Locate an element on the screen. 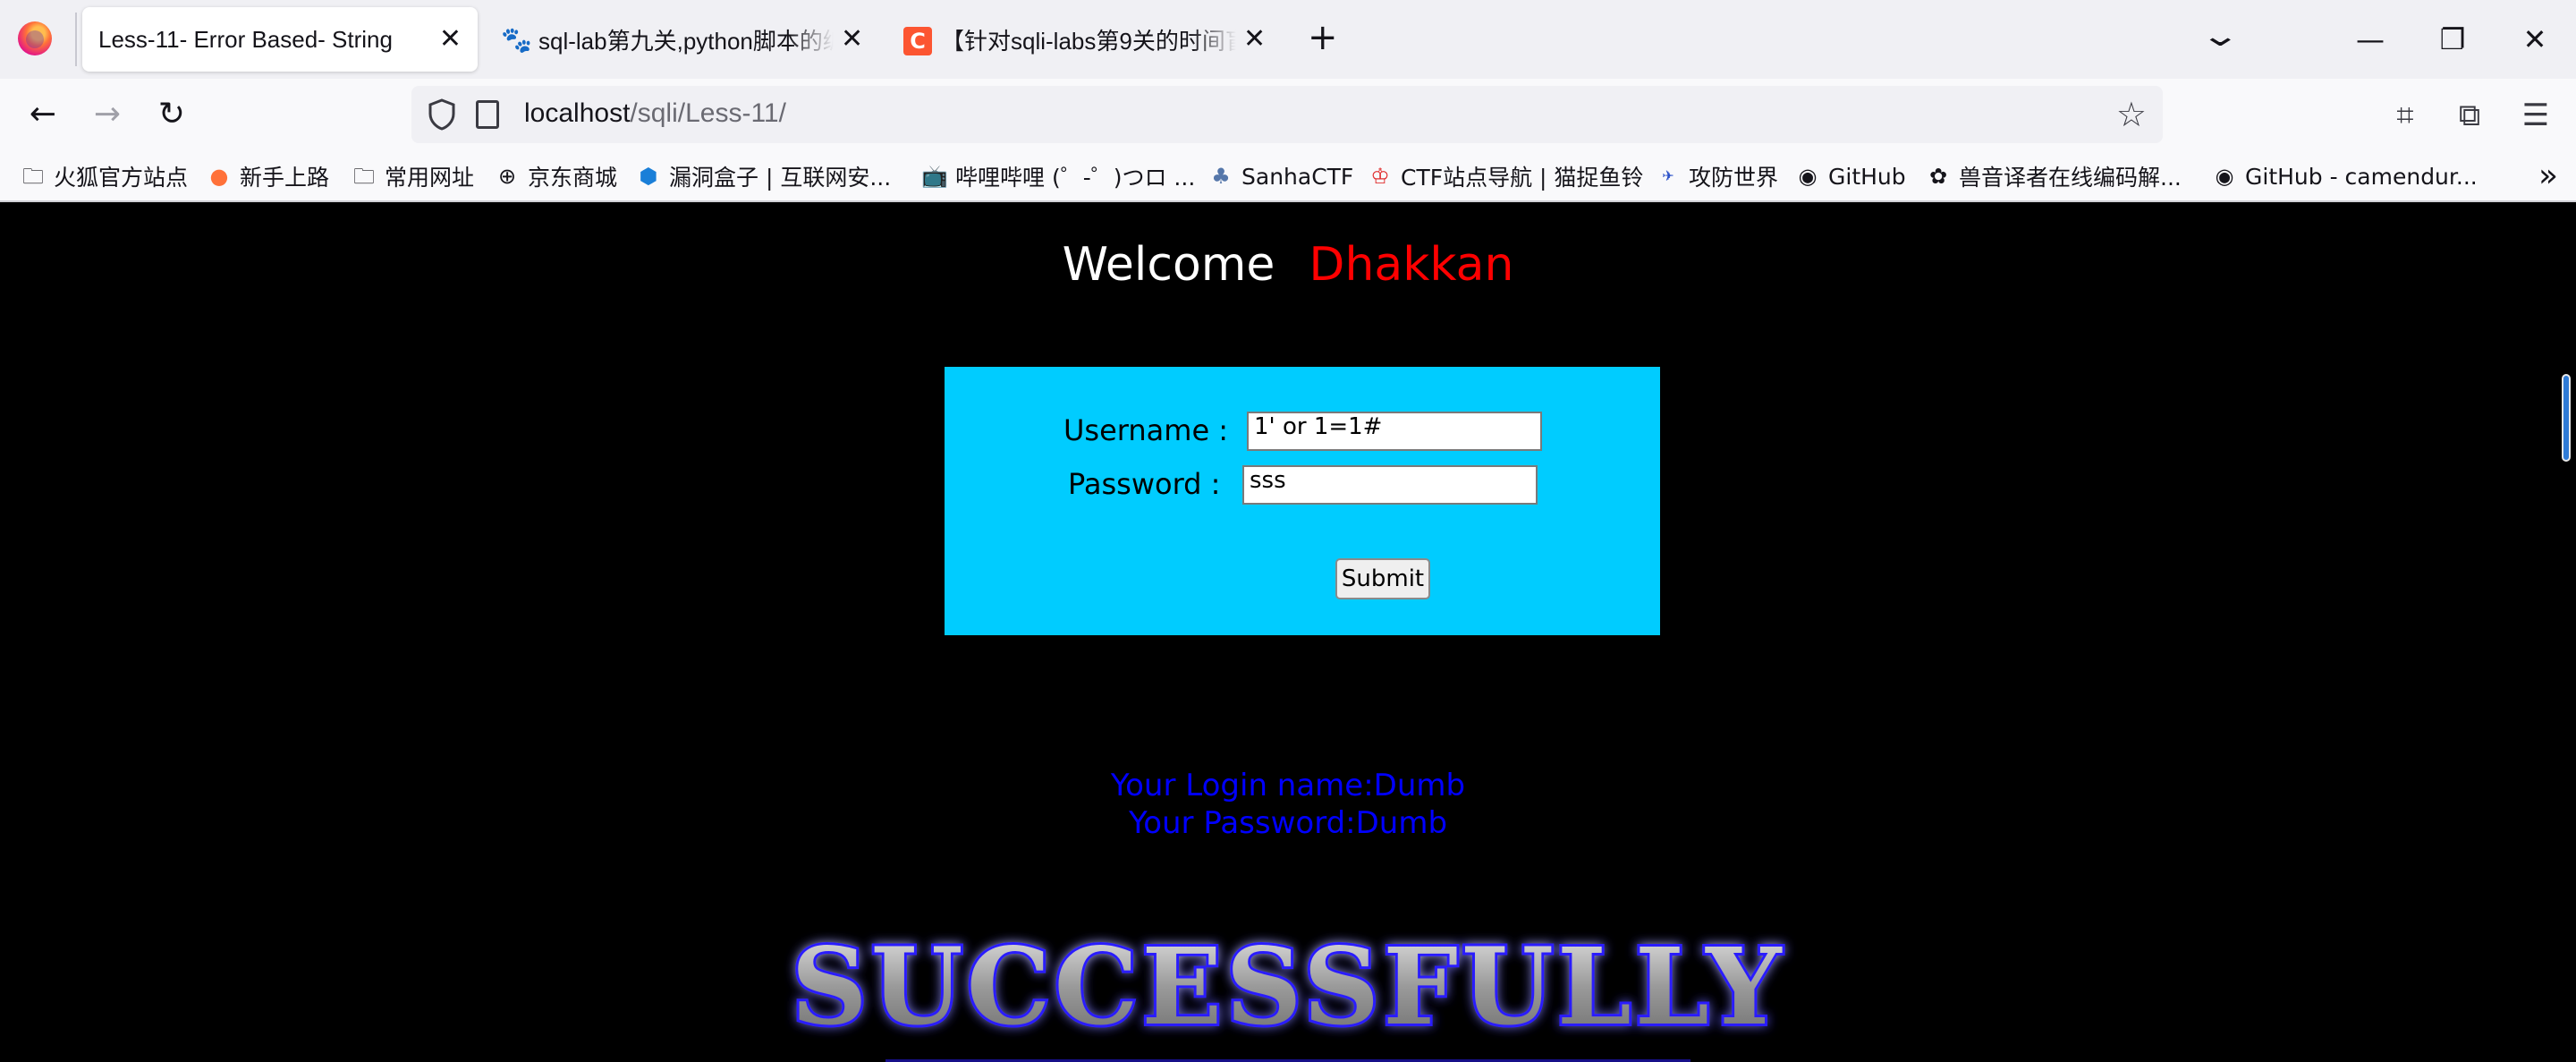  bookmark-label: 攻防世界 is located at coordinates (1734, 178).